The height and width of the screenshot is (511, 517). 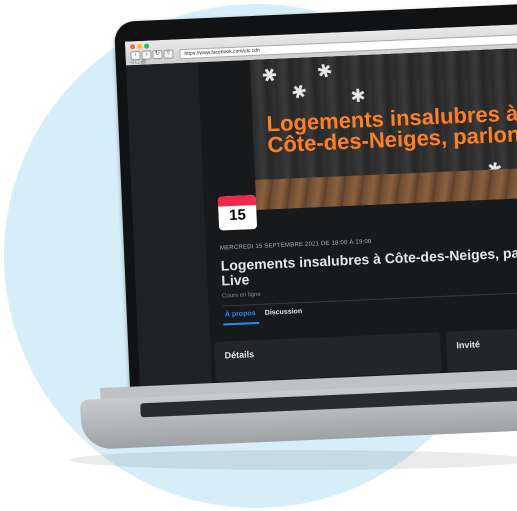 I want to click on wooden-floor, so click(x=386, y=188).